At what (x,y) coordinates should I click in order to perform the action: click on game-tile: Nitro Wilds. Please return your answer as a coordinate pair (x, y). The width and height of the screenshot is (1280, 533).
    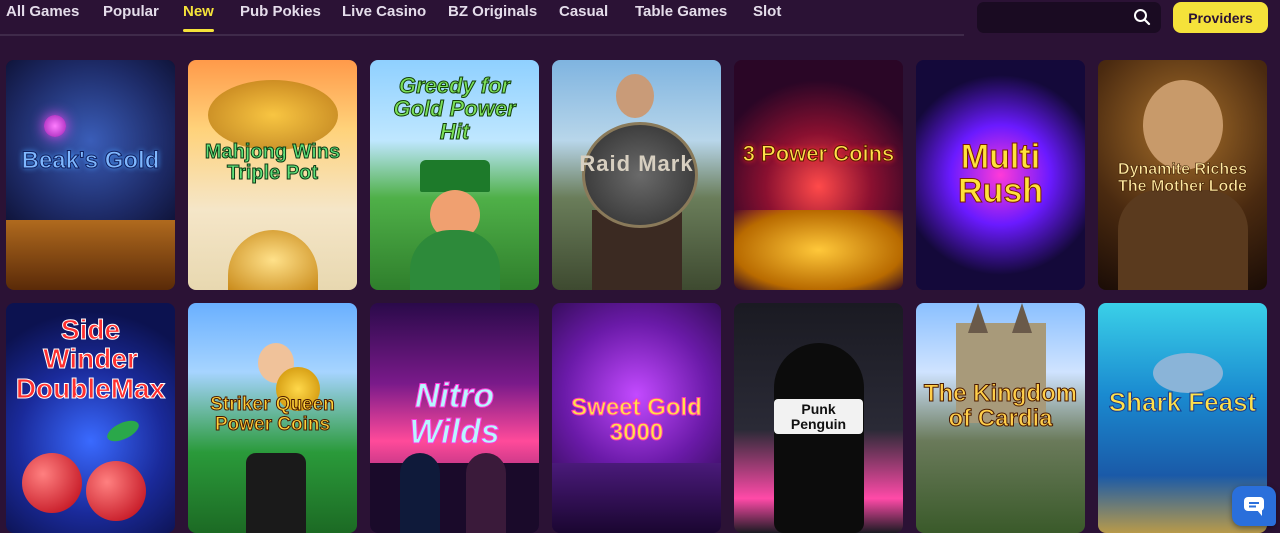
    Looking at the image, I should click on (454, 418).